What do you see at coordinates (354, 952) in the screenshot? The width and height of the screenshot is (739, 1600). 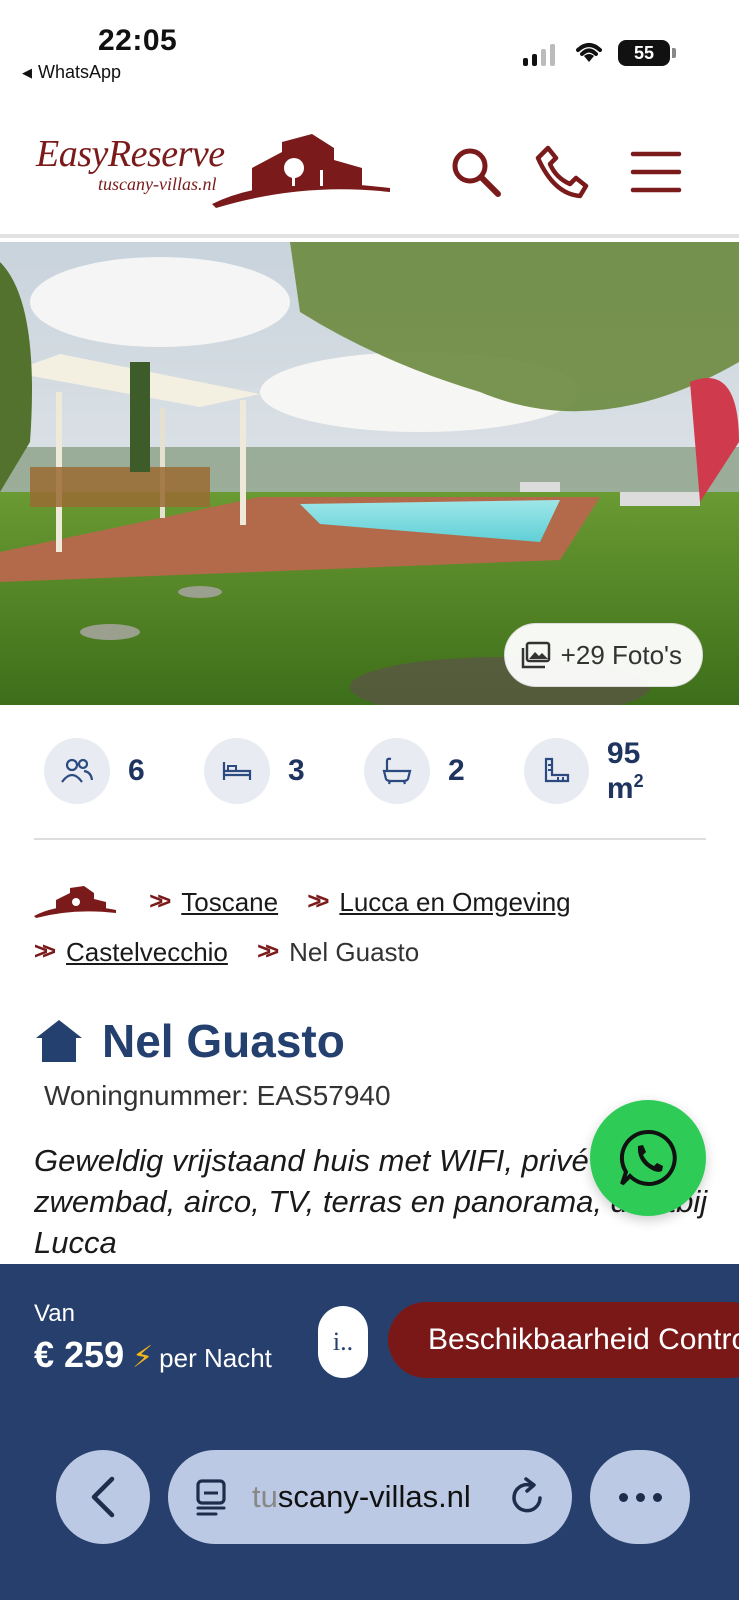 I see `breadcrumb-current-label: Nel Guasto` at bounding box center [354, 952].